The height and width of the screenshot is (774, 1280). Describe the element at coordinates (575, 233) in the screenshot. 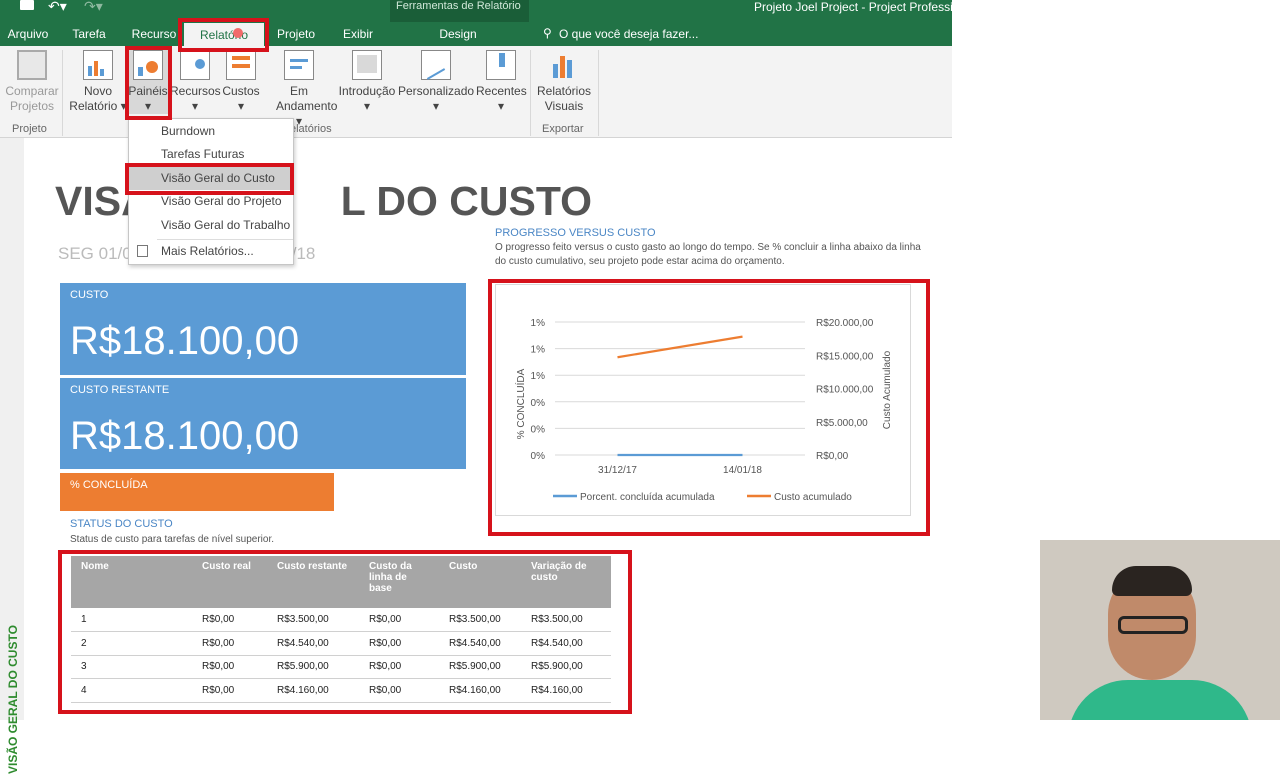

I see `progress-title: PROGRESSO VERSUS CUSTO` at that location.